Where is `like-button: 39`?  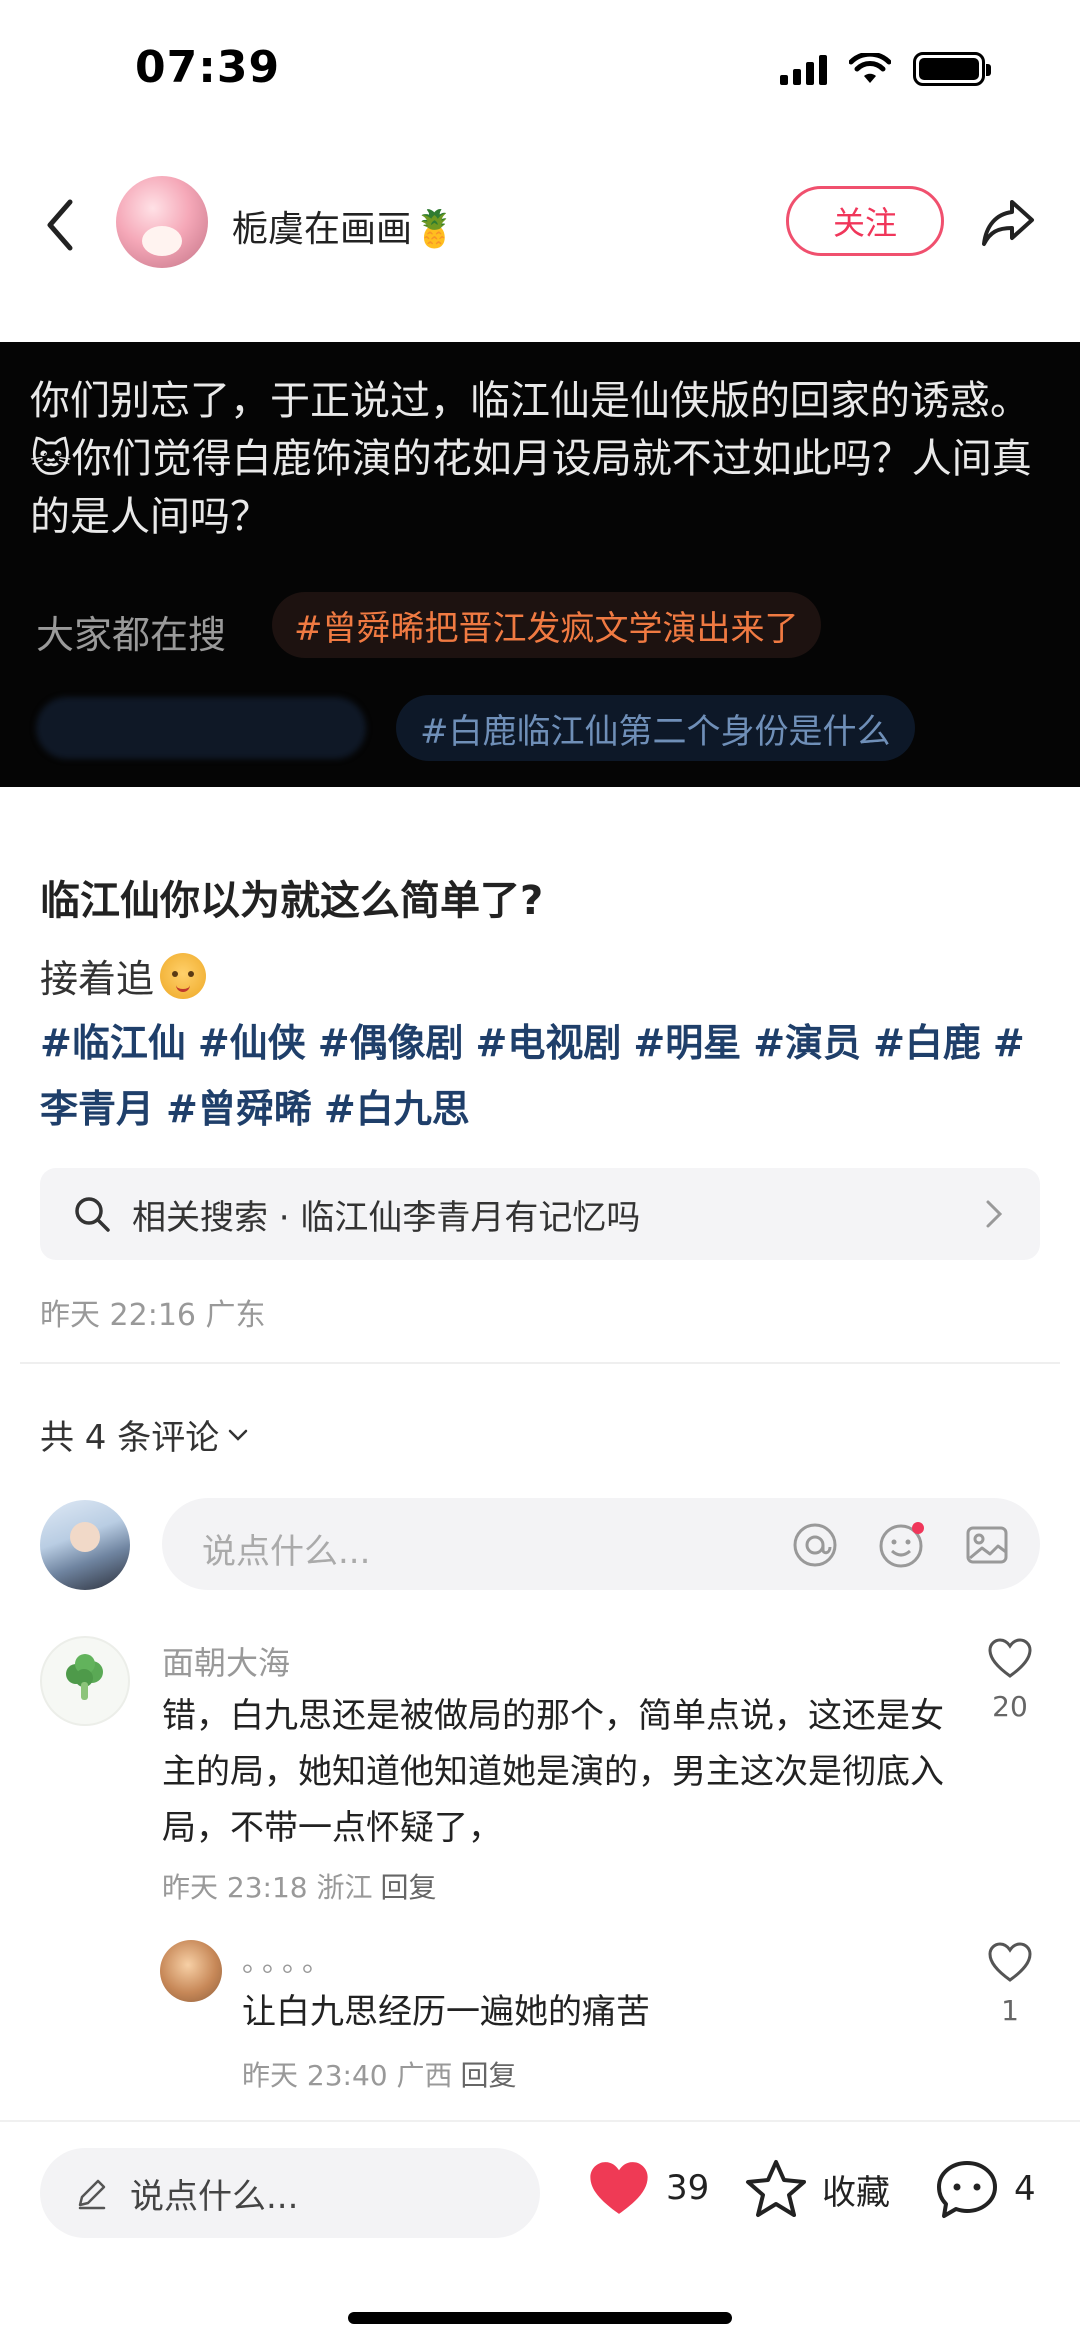 like-button: 39 is located at coordinates (647, 2188).